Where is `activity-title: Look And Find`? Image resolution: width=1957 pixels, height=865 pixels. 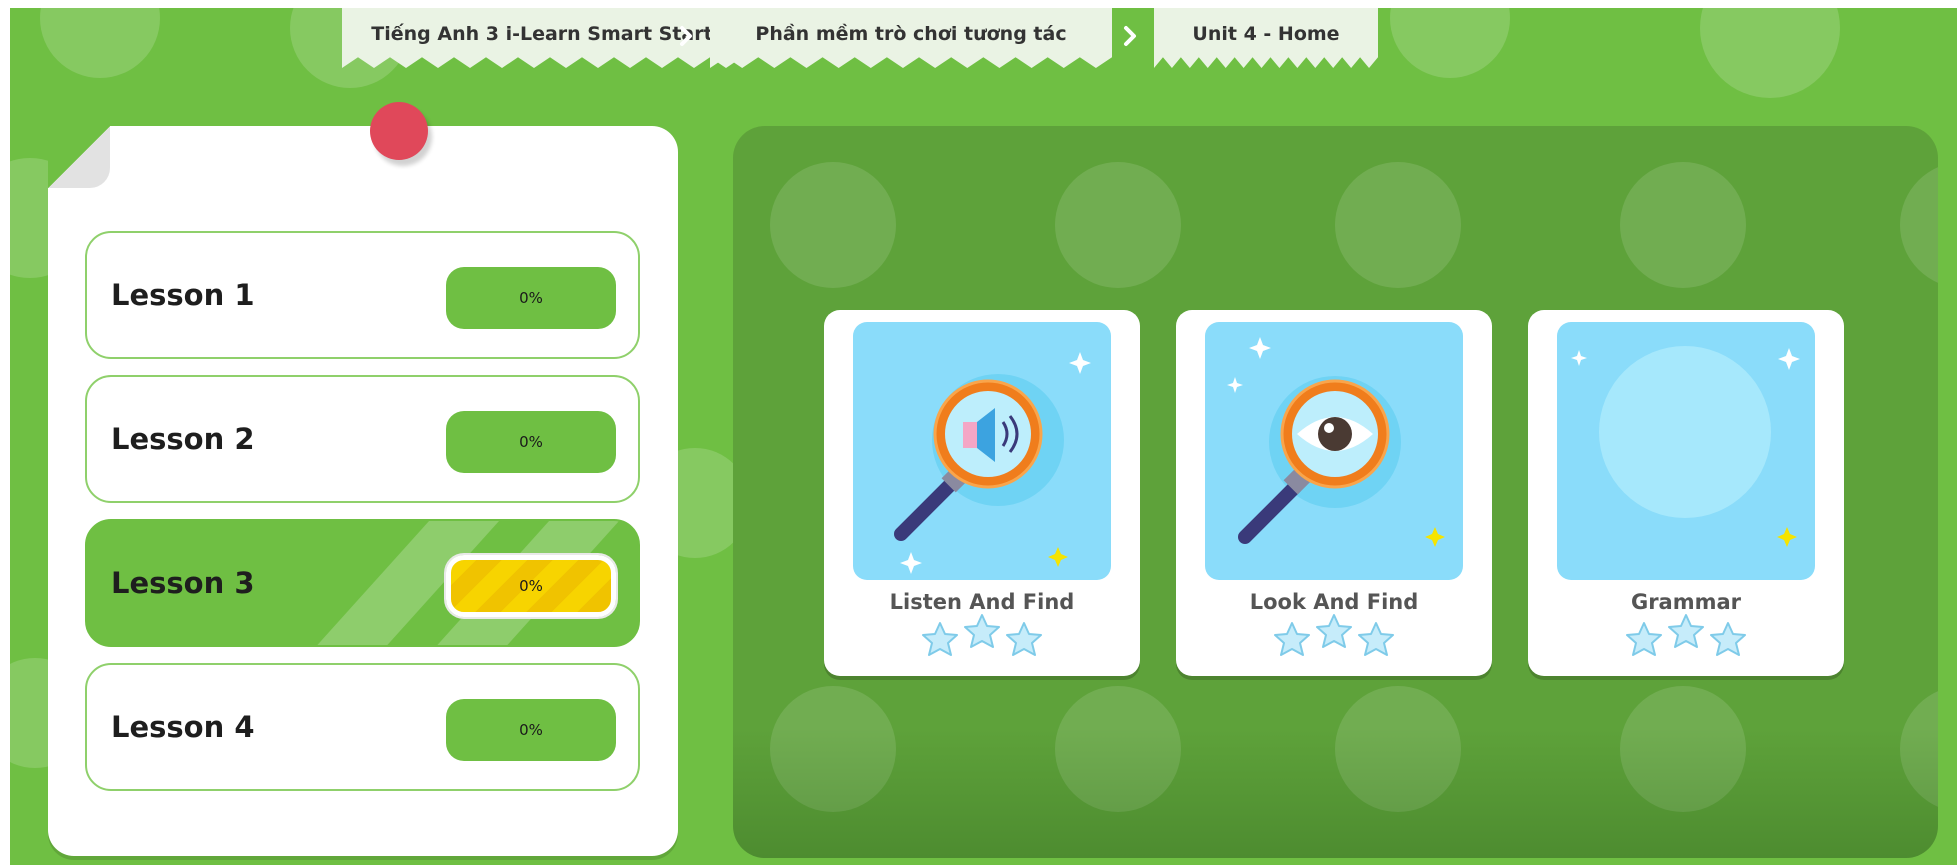
activity-title: Look And Find is located at coordinates (1334, 602).